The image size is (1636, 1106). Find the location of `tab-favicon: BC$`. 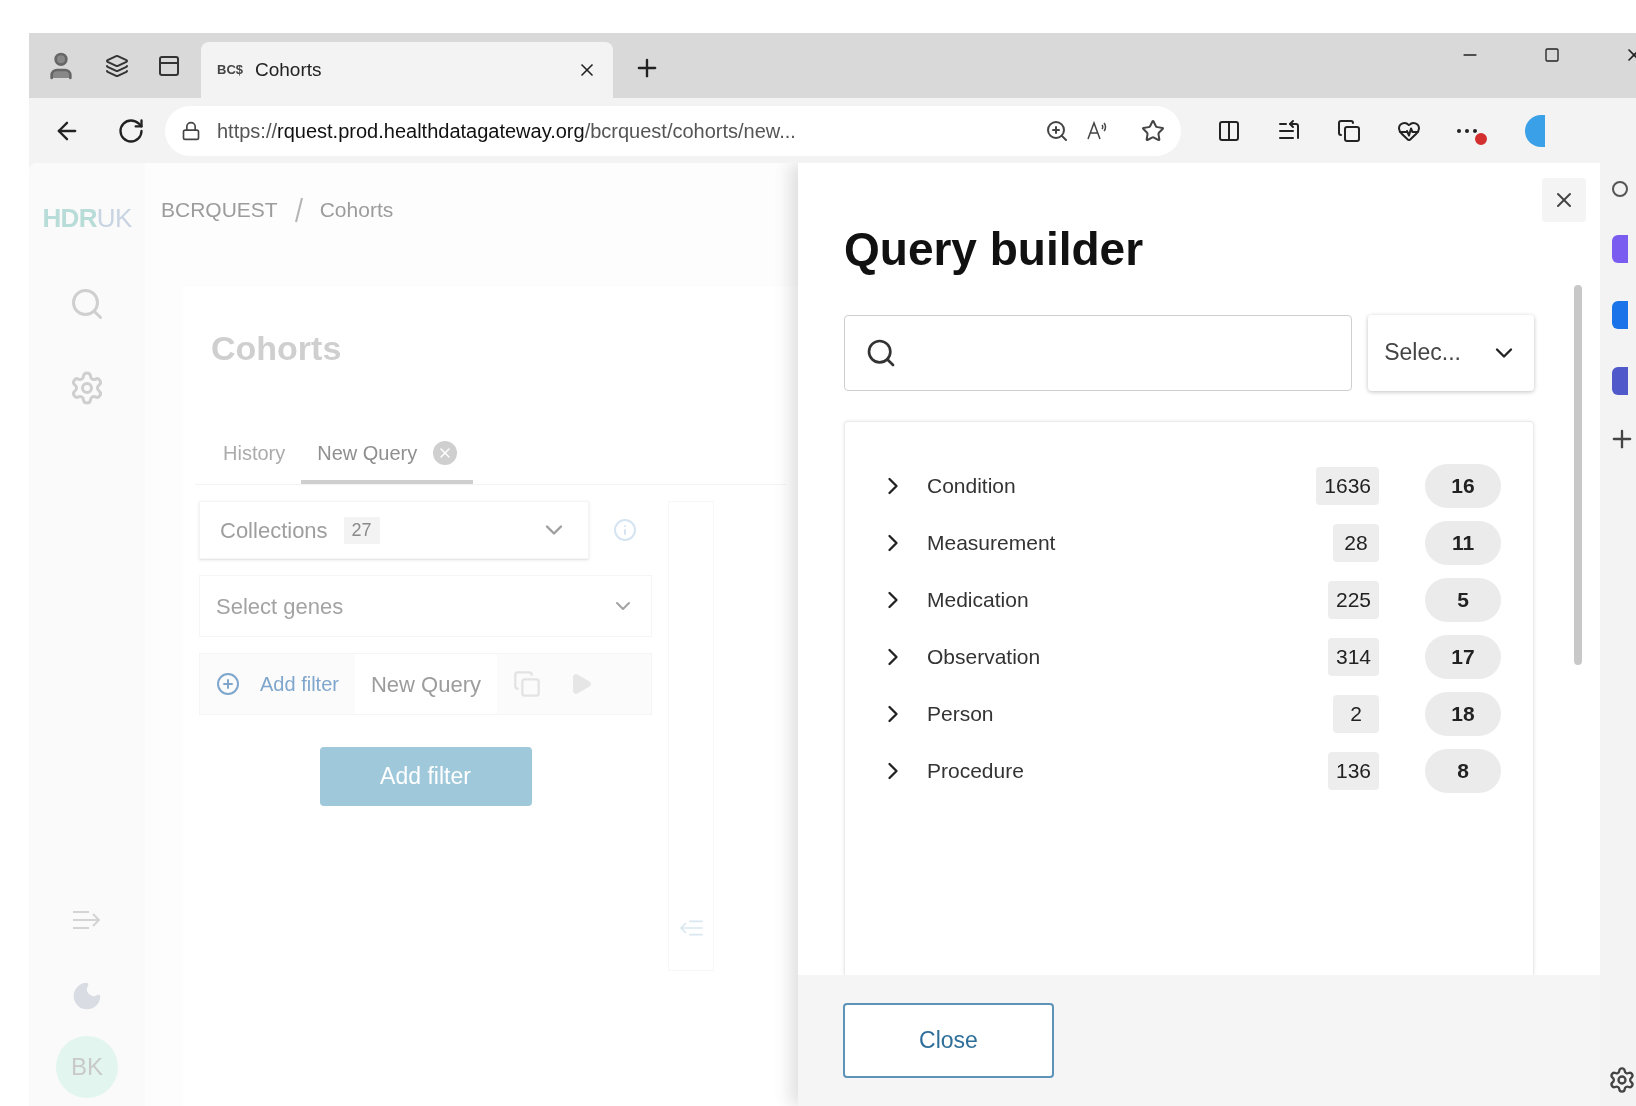

tab-favicon: BC$ is located at coordinates (230, 70).